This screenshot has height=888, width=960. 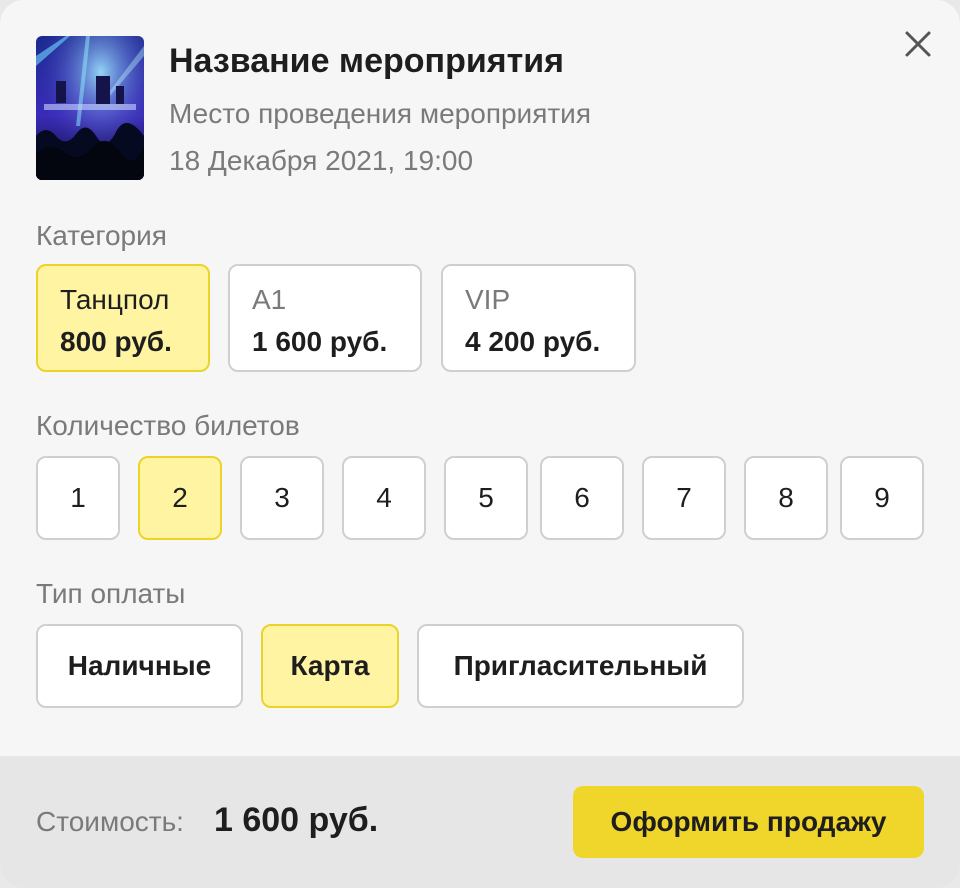 I want to click on quantity-option-9: 9, so click(x=882, y=498).